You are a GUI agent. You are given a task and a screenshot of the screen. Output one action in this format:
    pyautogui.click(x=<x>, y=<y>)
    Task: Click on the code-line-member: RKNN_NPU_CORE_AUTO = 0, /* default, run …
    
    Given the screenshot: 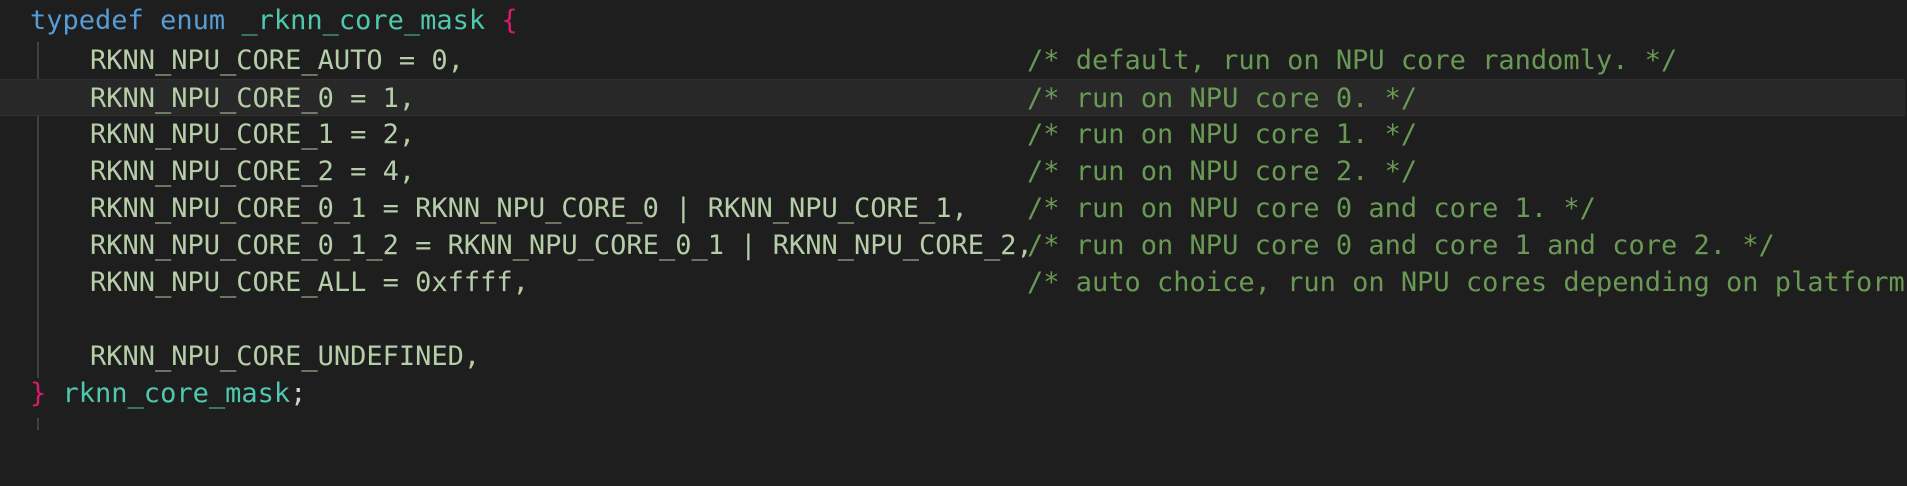 What is the action you would take?
    pyautogui.click(x=953, y=60)
    